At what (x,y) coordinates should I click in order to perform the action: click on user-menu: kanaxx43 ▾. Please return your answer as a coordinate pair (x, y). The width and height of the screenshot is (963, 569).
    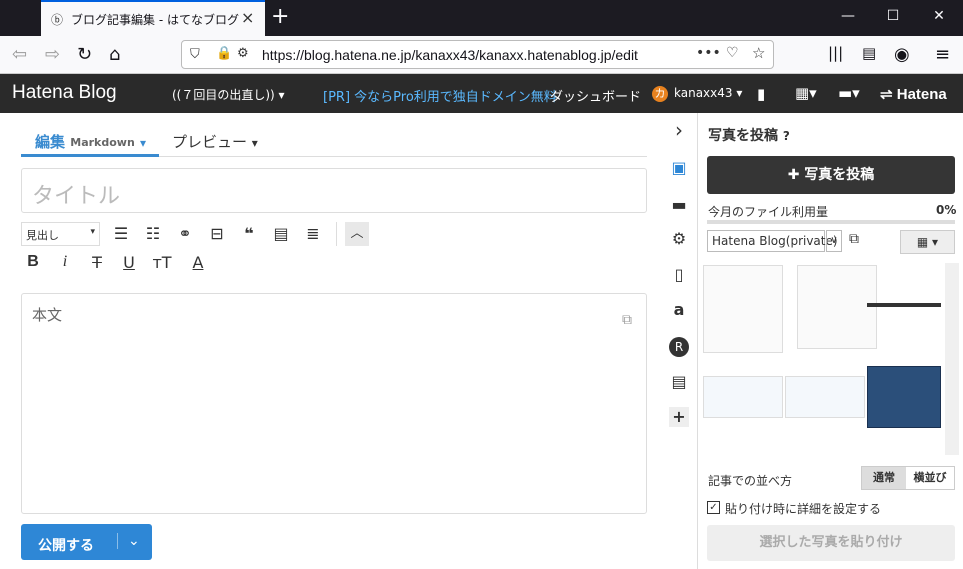
    Looking at the image, I should click on (708, 93).